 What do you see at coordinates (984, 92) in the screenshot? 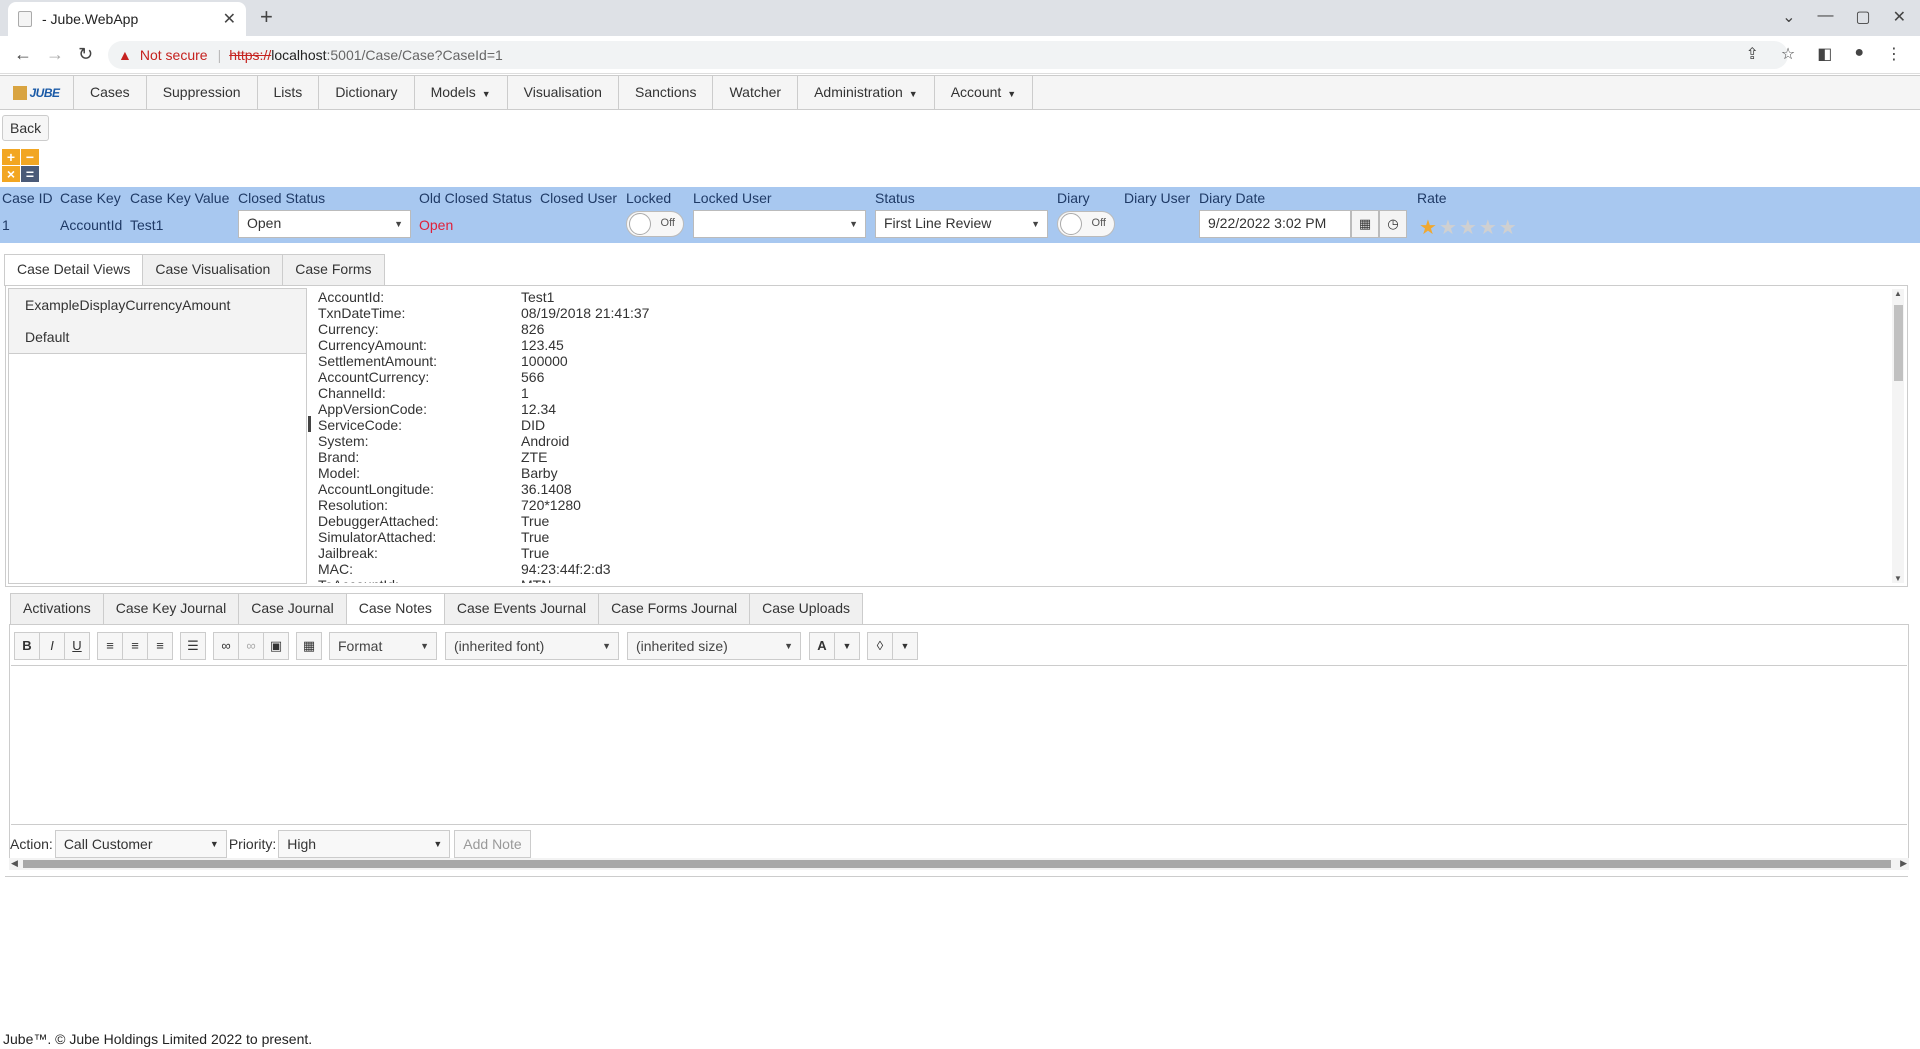
I see `menu-account: Account ▼` at bounding box center [984, 92].